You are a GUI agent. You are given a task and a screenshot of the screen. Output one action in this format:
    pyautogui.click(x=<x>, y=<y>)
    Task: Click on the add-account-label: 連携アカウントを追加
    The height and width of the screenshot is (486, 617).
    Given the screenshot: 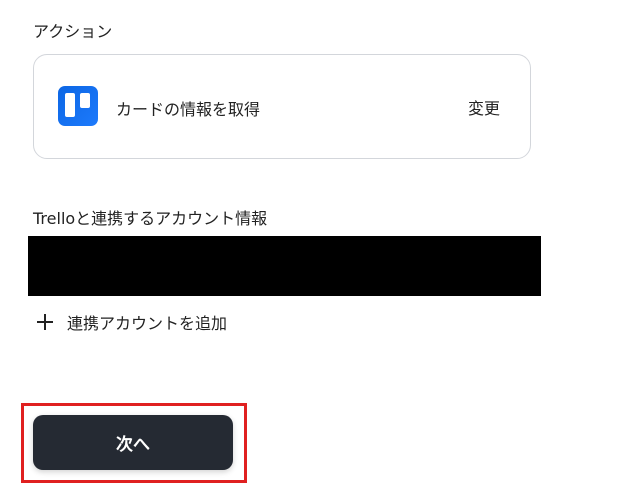 What is the action you would take?
    pyautogui.click(x=147, y=323)
    